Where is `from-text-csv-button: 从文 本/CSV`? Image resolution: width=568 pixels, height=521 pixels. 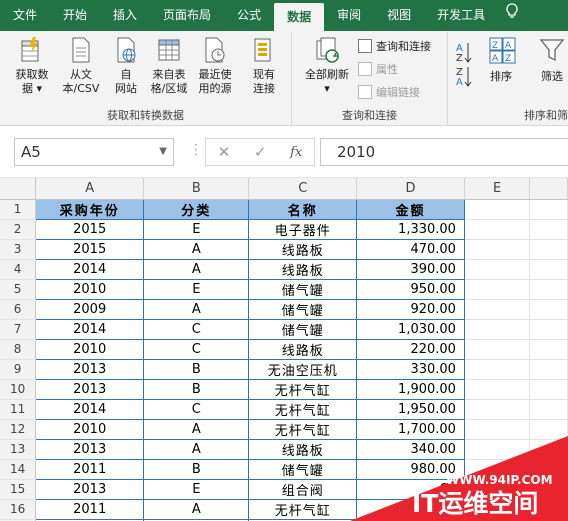
from-text-csv-button: 从文 本/CSV is located at coordinates (81, 65).